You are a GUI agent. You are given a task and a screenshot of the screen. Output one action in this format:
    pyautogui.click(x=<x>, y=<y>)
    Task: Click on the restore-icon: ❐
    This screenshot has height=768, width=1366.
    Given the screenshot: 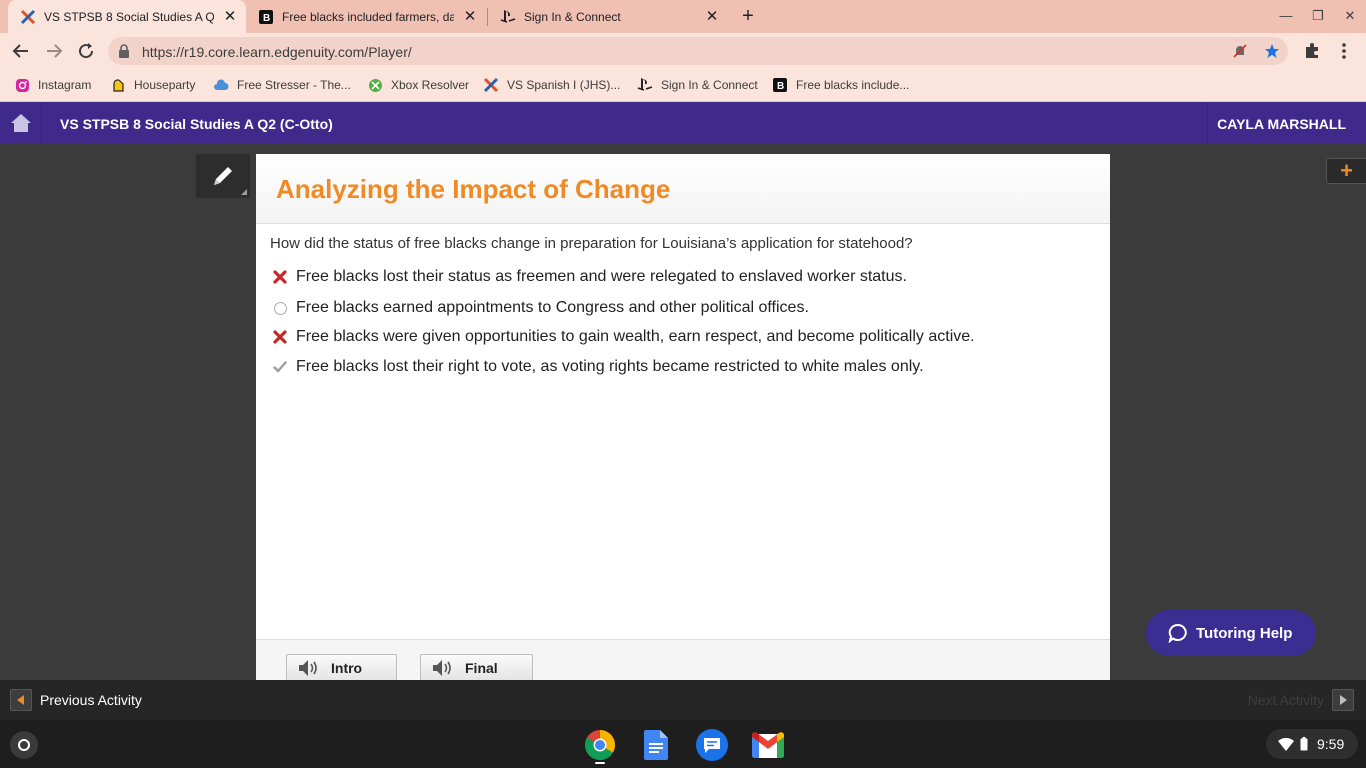 What is the action you would take?
    pyautogui.click(x=1318, y=16)
    